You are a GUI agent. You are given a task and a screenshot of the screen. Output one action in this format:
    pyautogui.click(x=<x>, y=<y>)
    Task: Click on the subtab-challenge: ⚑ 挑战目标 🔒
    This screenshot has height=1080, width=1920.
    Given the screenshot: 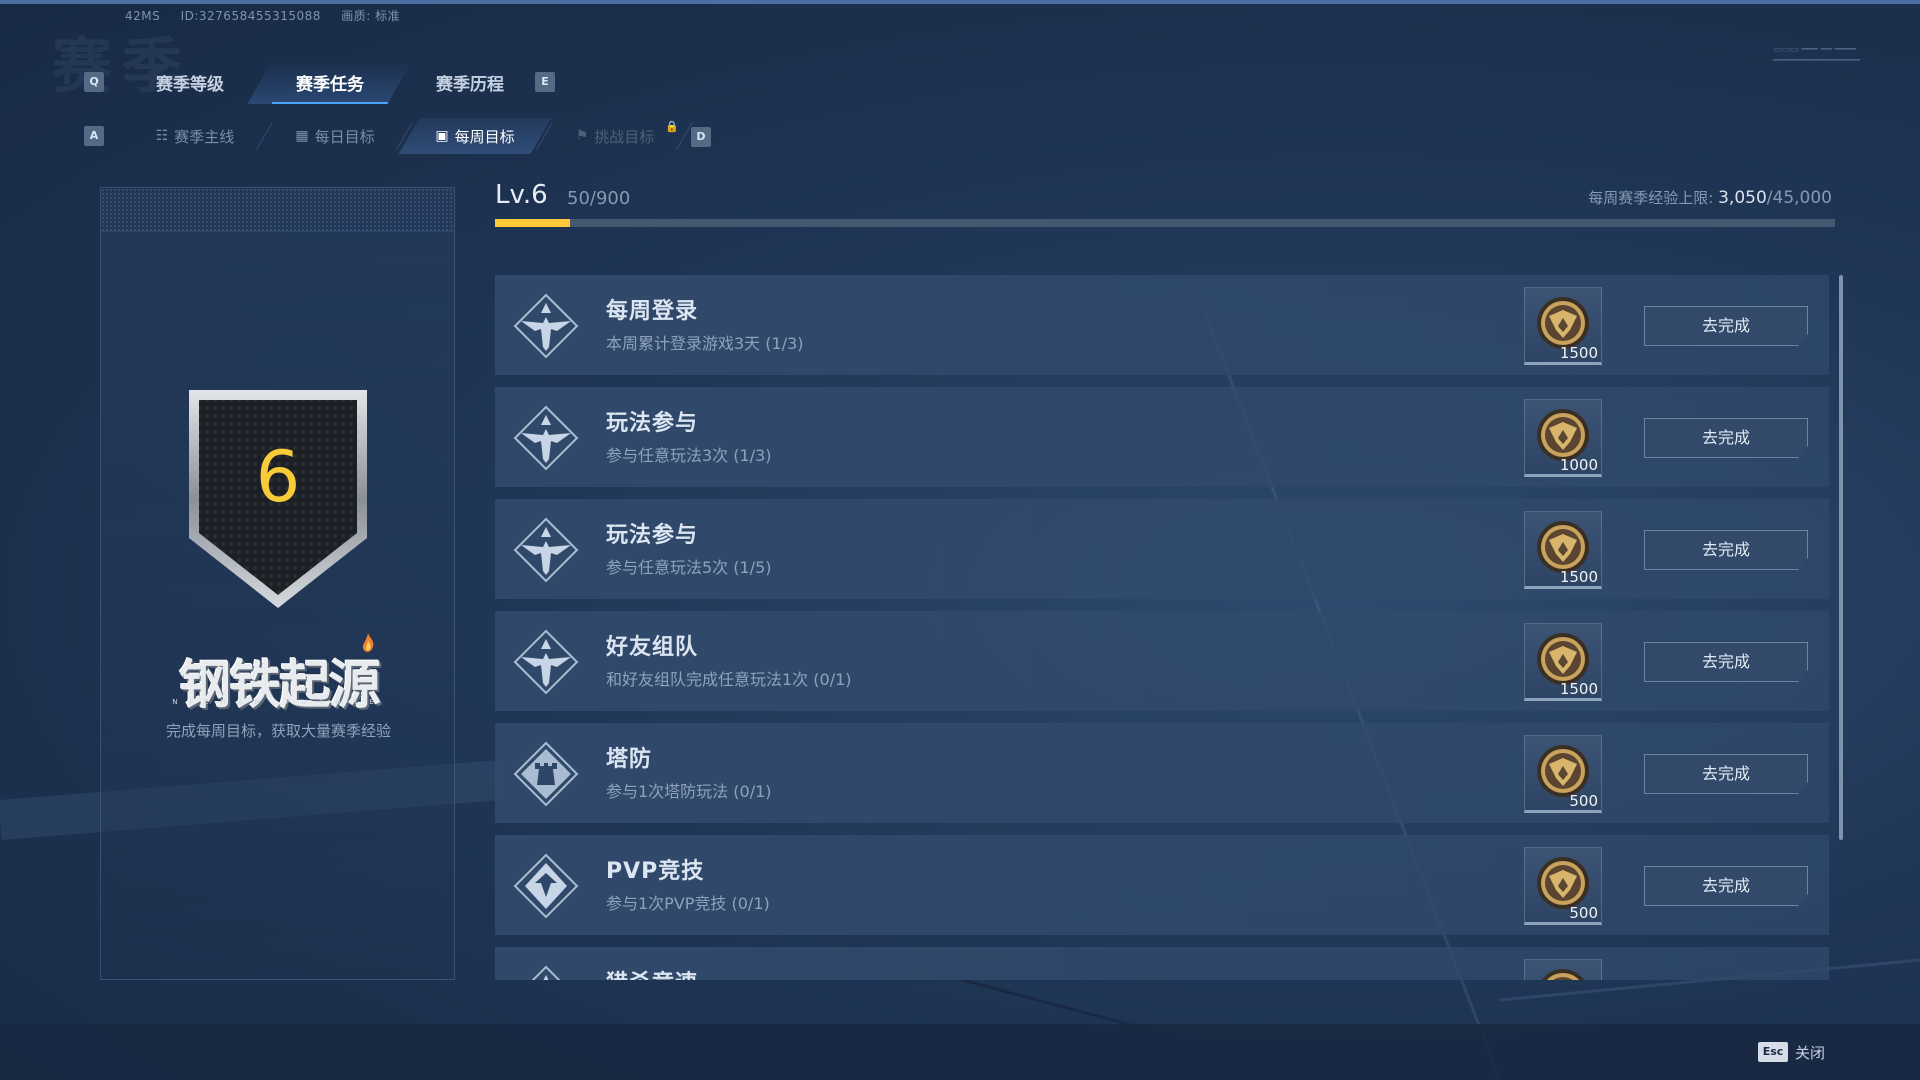 What is the action you would take?
    pyautogui.click(x=615, y=136)
    